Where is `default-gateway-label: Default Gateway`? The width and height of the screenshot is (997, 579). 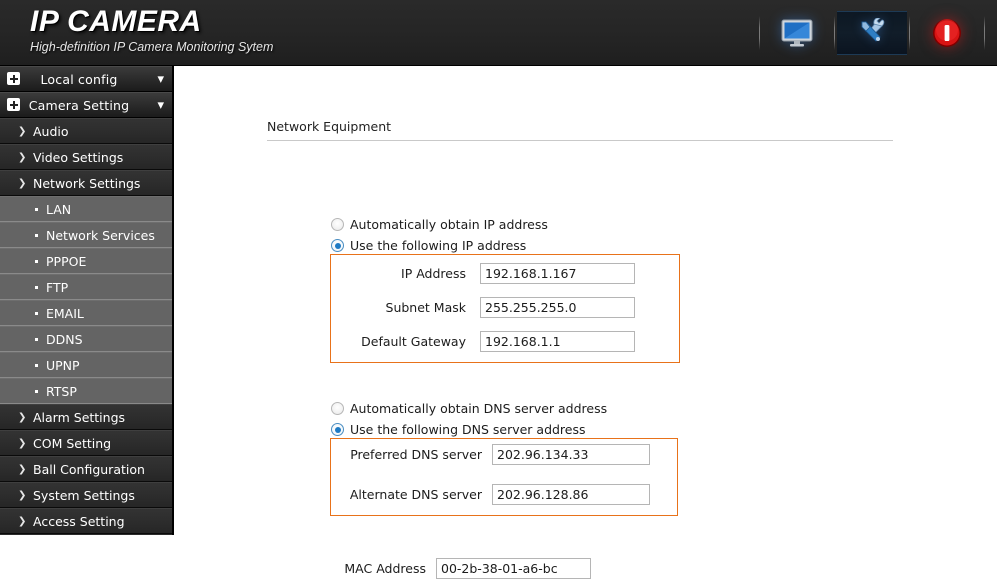
default-gateway-label: Default Gateway is located at coordinates (413, 341).